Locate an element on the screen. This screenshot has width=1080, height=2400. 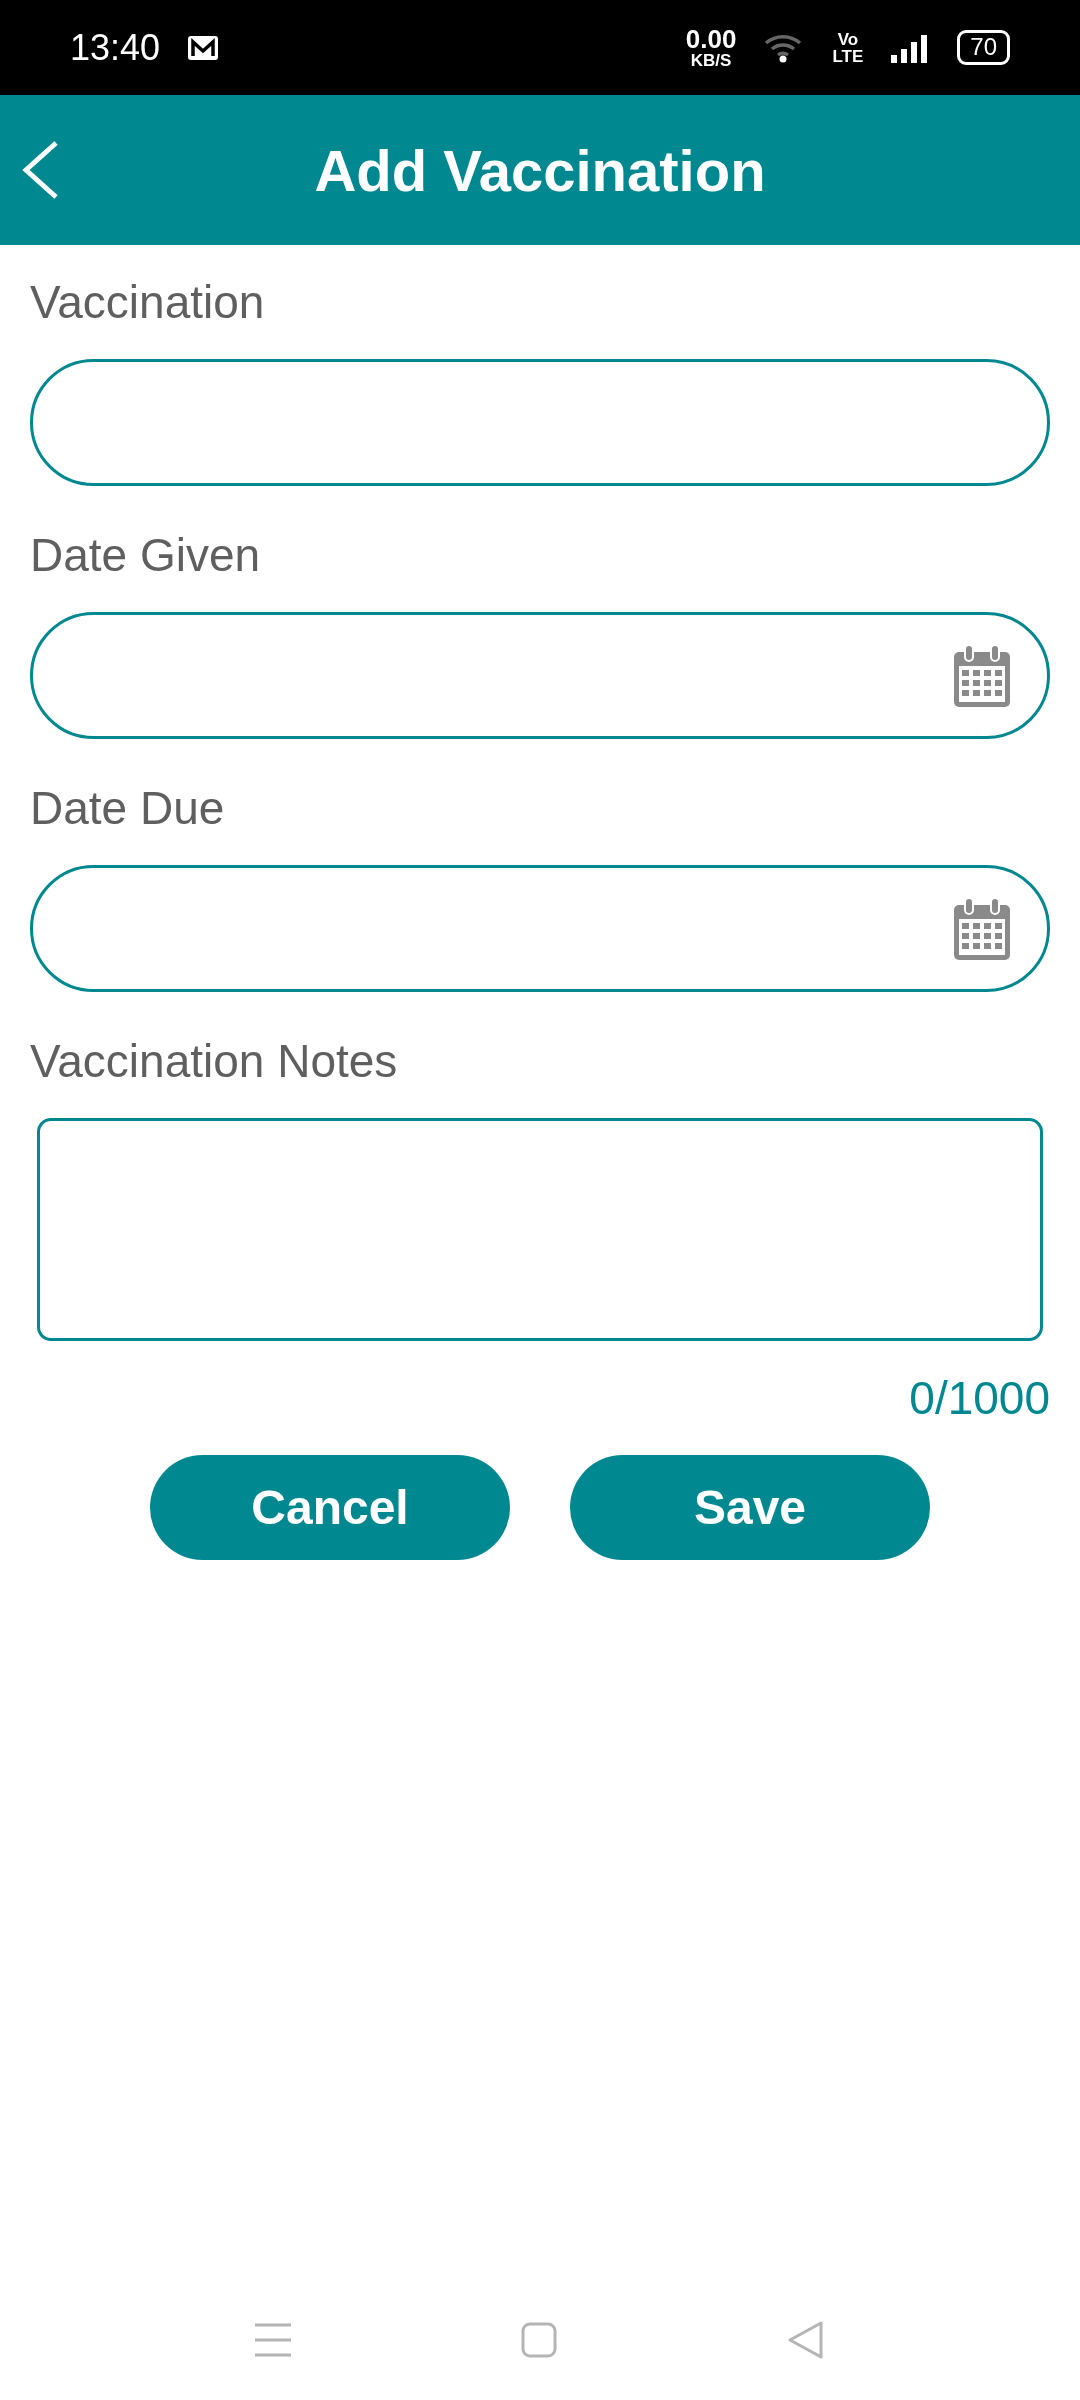
page-title: Add Vaccination is located at coordinates (540, 170).